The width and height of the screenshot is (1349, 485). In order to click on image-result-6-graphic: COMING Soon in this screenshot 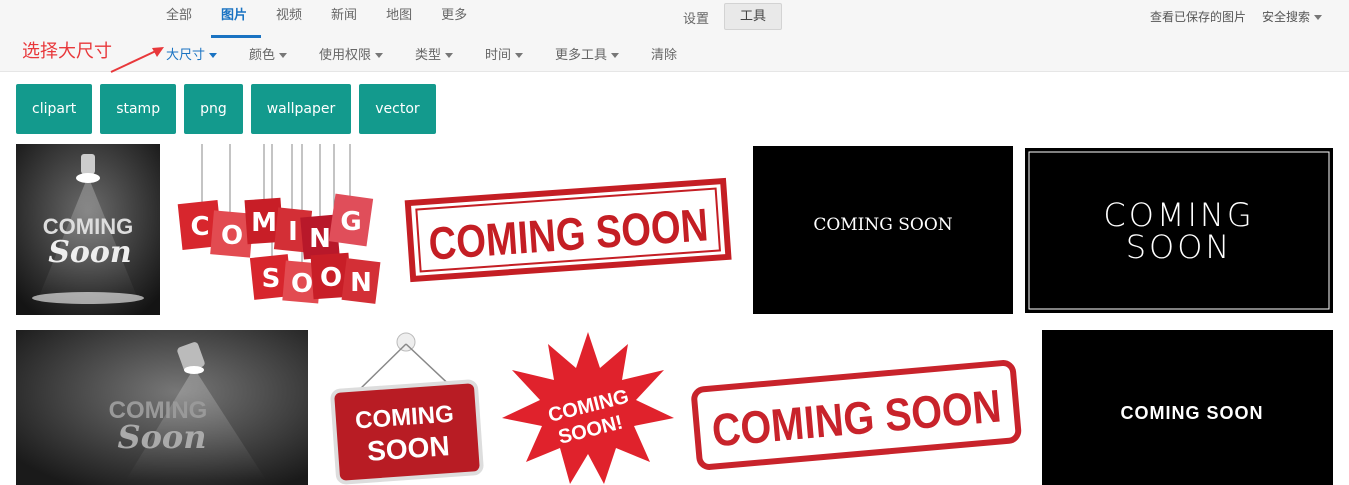, I will do `click(162, 407)`.